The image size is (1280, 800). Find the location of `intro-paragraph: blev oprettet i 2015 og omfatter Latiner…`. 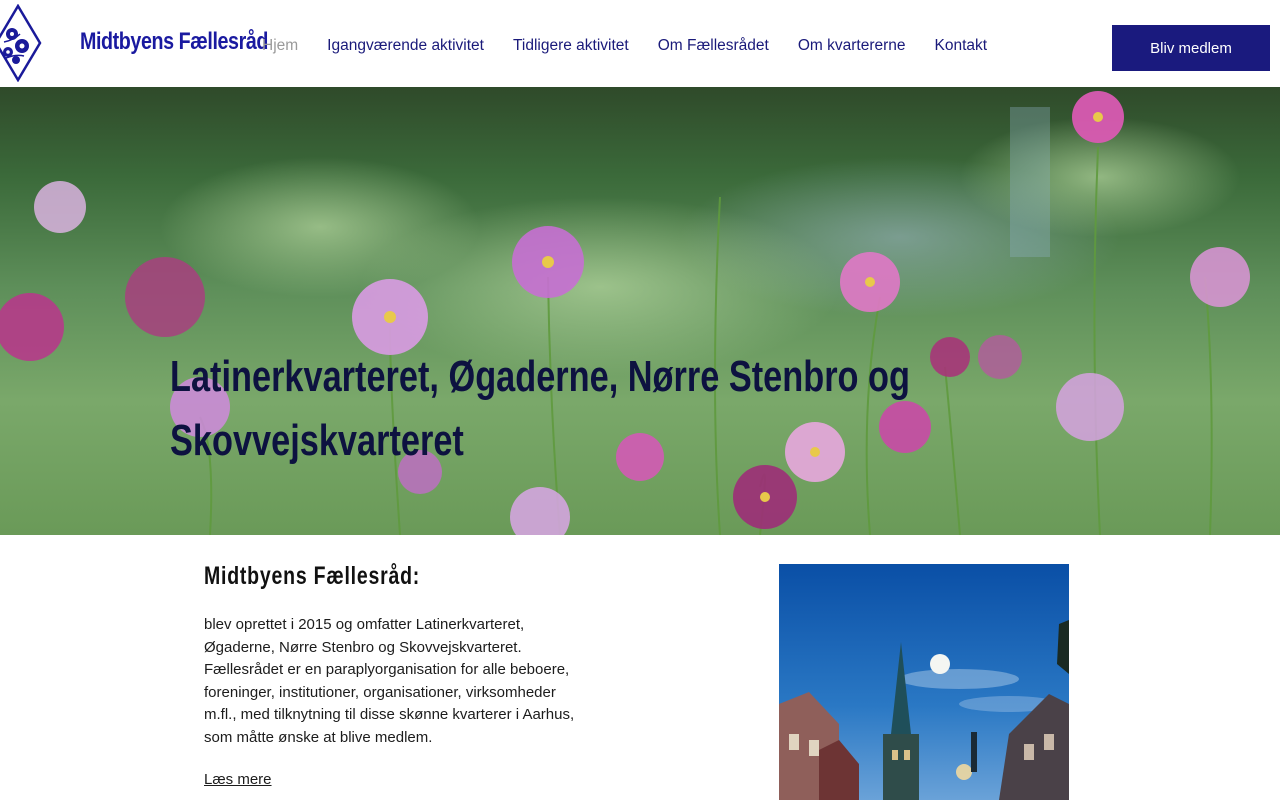

intro-paragraph: blev oprettet i 2015 og omfatter Latiner… is located at coordinates (389, 681).